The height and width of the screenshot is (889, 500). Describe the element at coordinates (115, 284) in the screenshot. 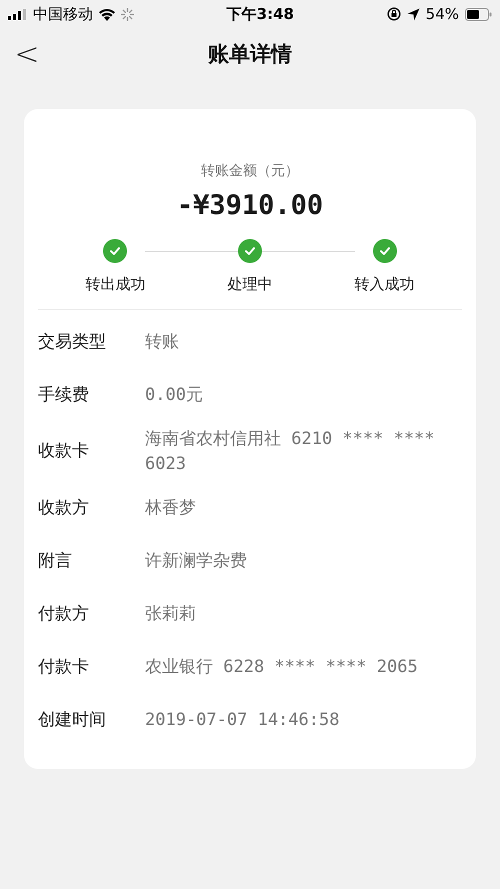

I see `step-label: 转出成功` at that location.